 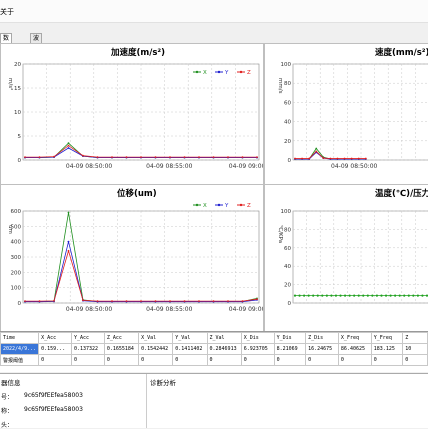 What do you see at coordinates (87, 349) in the screenshot?
I see `table-cell: 0.137322` at bounding box center [87, 349].